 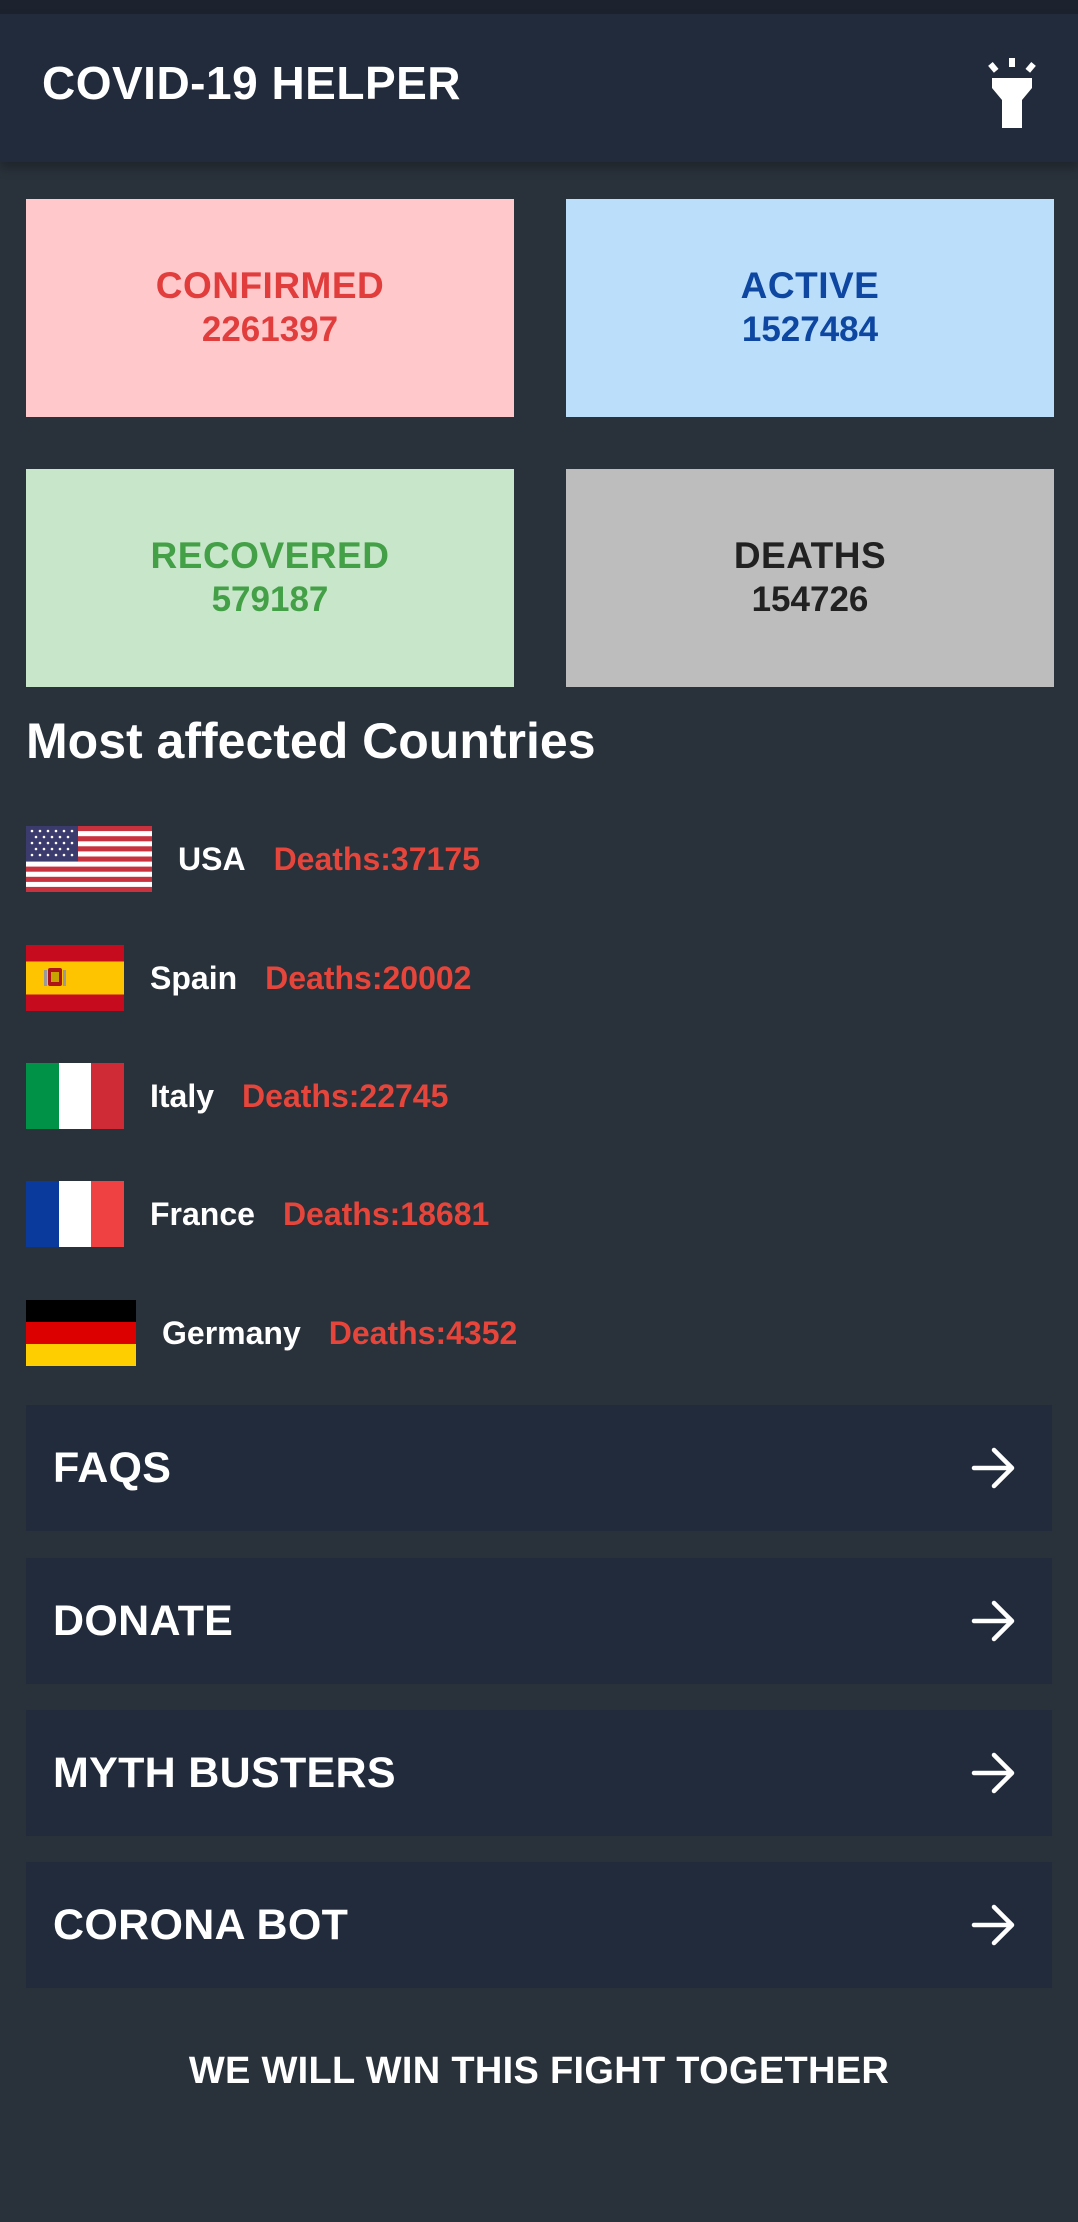 I want to click on country-row-spain: Spain Deaths:20002, so click(x=248, y=978).